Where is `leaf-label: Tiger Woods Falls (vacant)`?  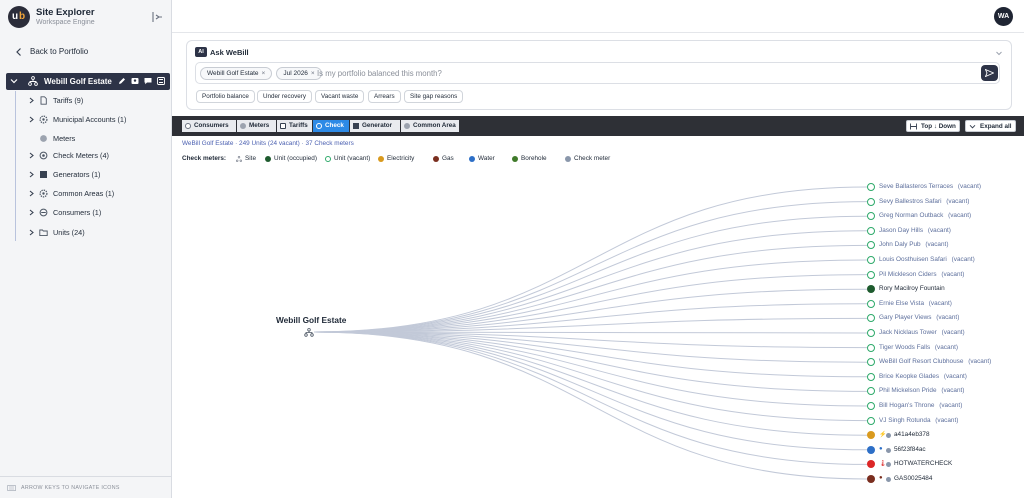 leaf-label: Tiger Woods Falls (vacant) is located at coordinates (919, 347).